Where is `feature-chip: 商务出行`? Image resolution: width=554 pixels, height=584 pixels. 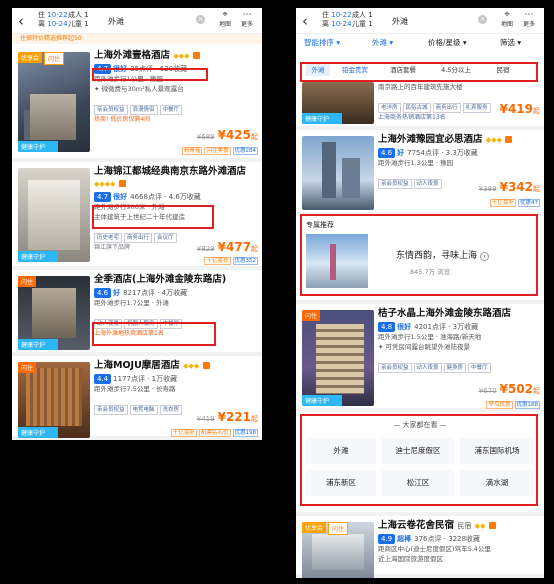
feature-chip: 商务出行 is located at coordinates (138, 238).